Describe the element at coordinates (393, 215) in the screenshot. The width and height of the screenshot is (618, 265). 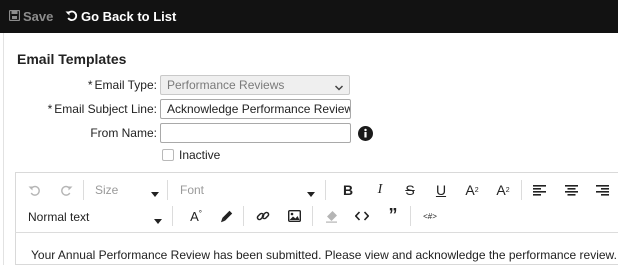
I see `quote-icon: ”` at that location.